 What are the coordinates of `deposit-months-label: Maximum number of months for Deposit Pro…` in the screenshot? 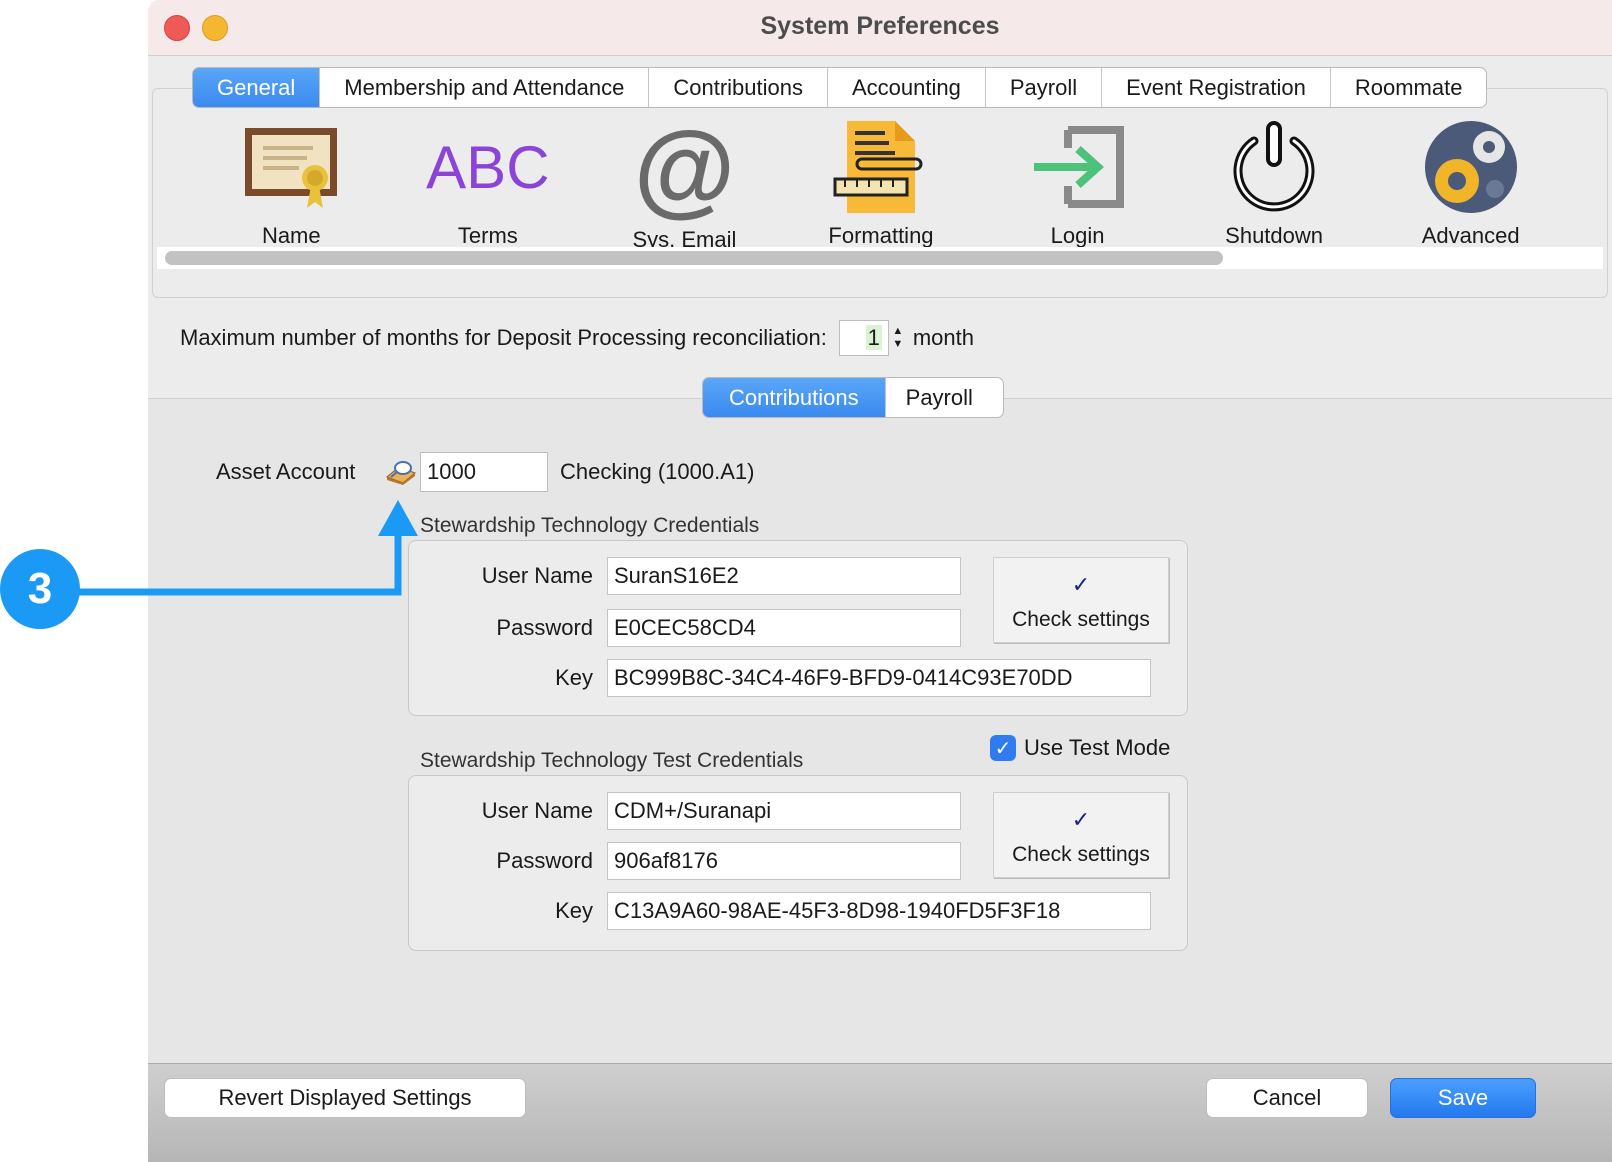 It's located at (503, 337).